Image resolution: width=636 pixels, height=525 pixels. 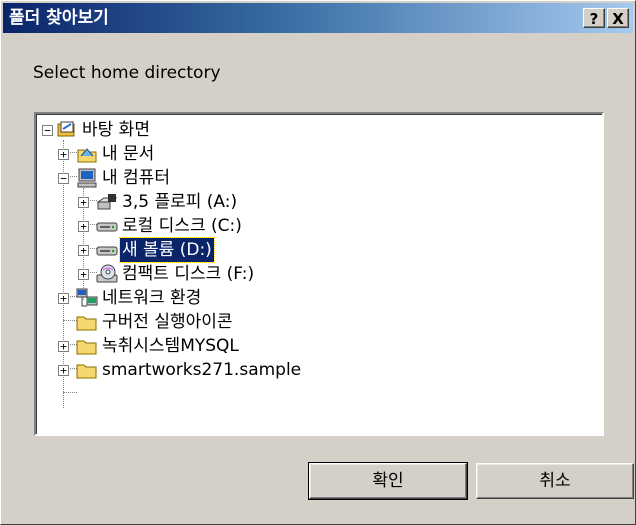 What do you see at coordinates (316, 130) in the screenshot?
I see `tree-item-desktop: − 바탕 화면` at bounding box center [316, 130].